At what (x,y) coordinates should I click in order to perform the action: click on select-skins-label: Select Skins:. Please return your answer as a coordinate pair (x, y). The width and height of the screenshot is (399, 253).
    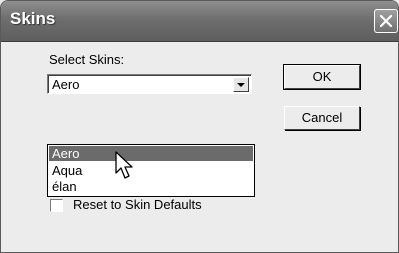
    Looking at the image, I should click on (87, 59).